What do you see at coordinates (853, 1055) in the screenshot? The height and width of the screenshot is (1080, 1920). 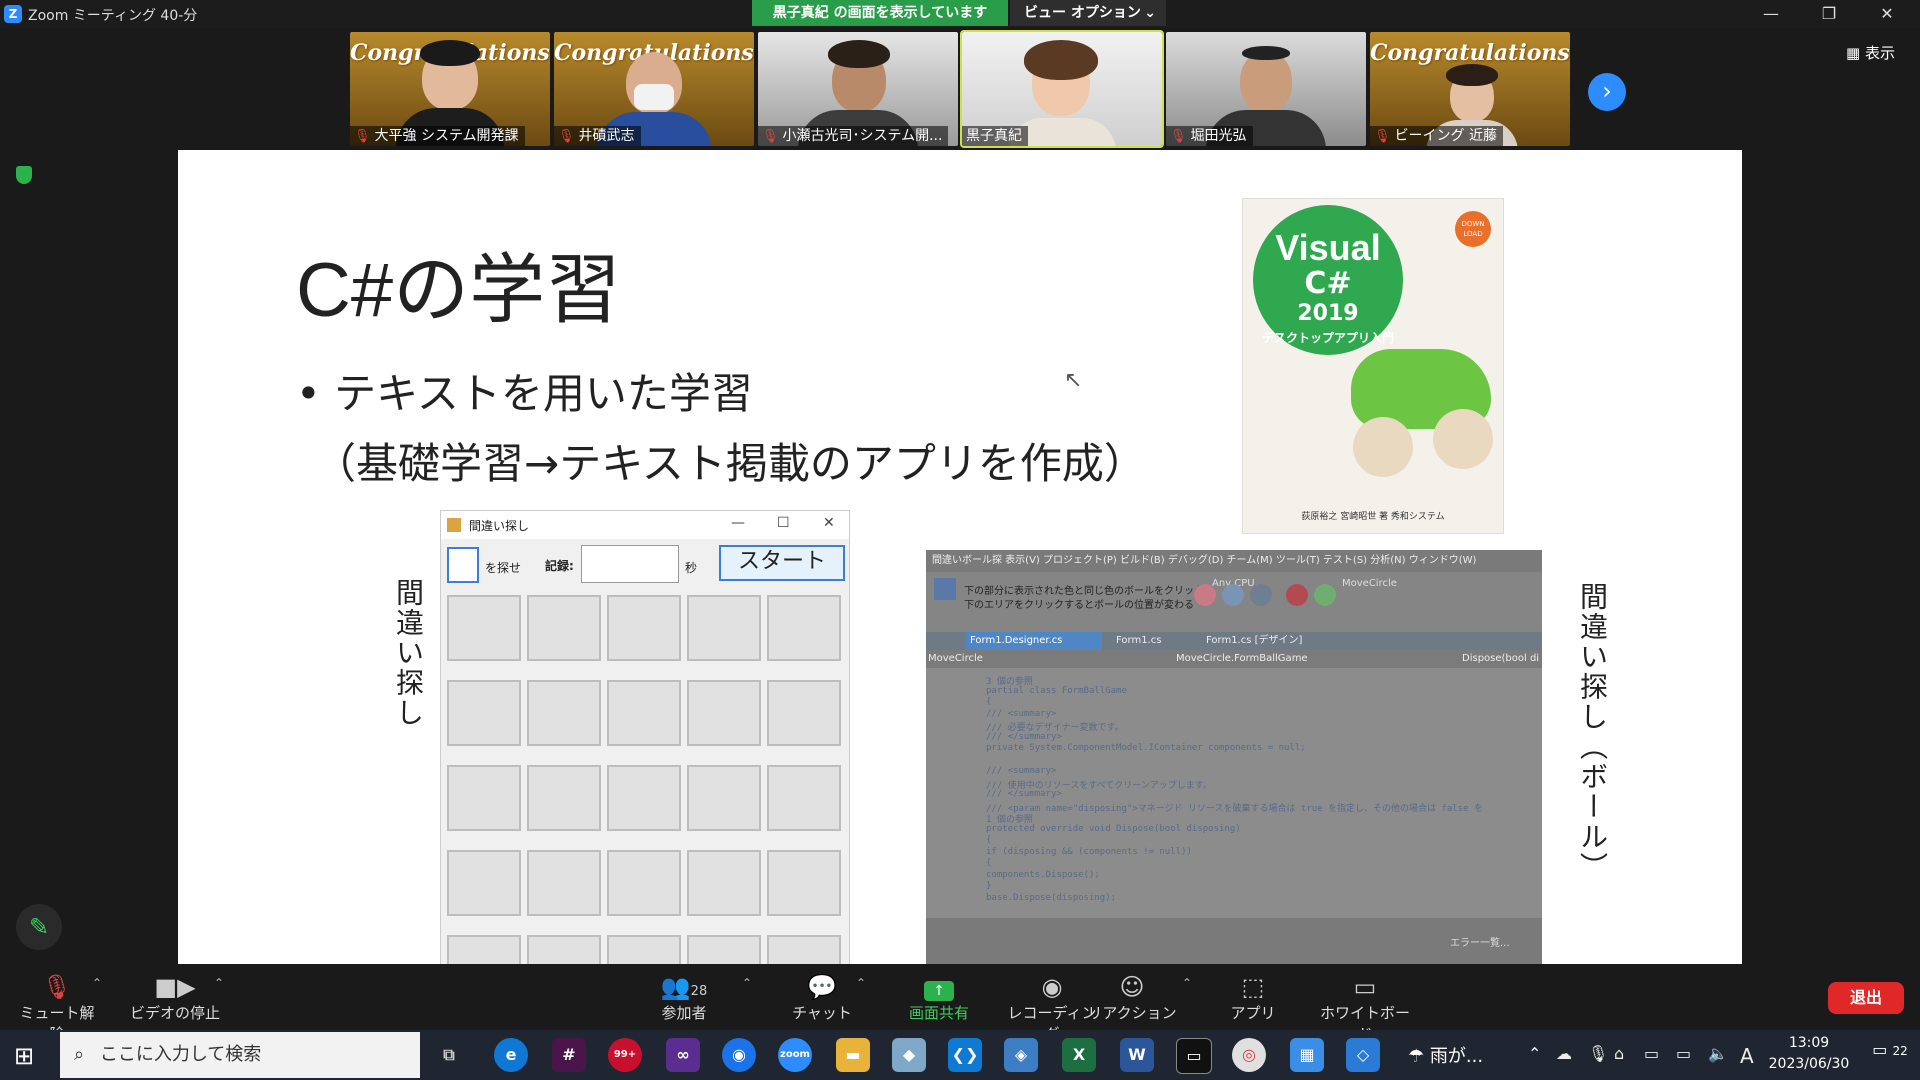 I see `file-explorer-icon: ▬` at bounding box center [853, 1055].